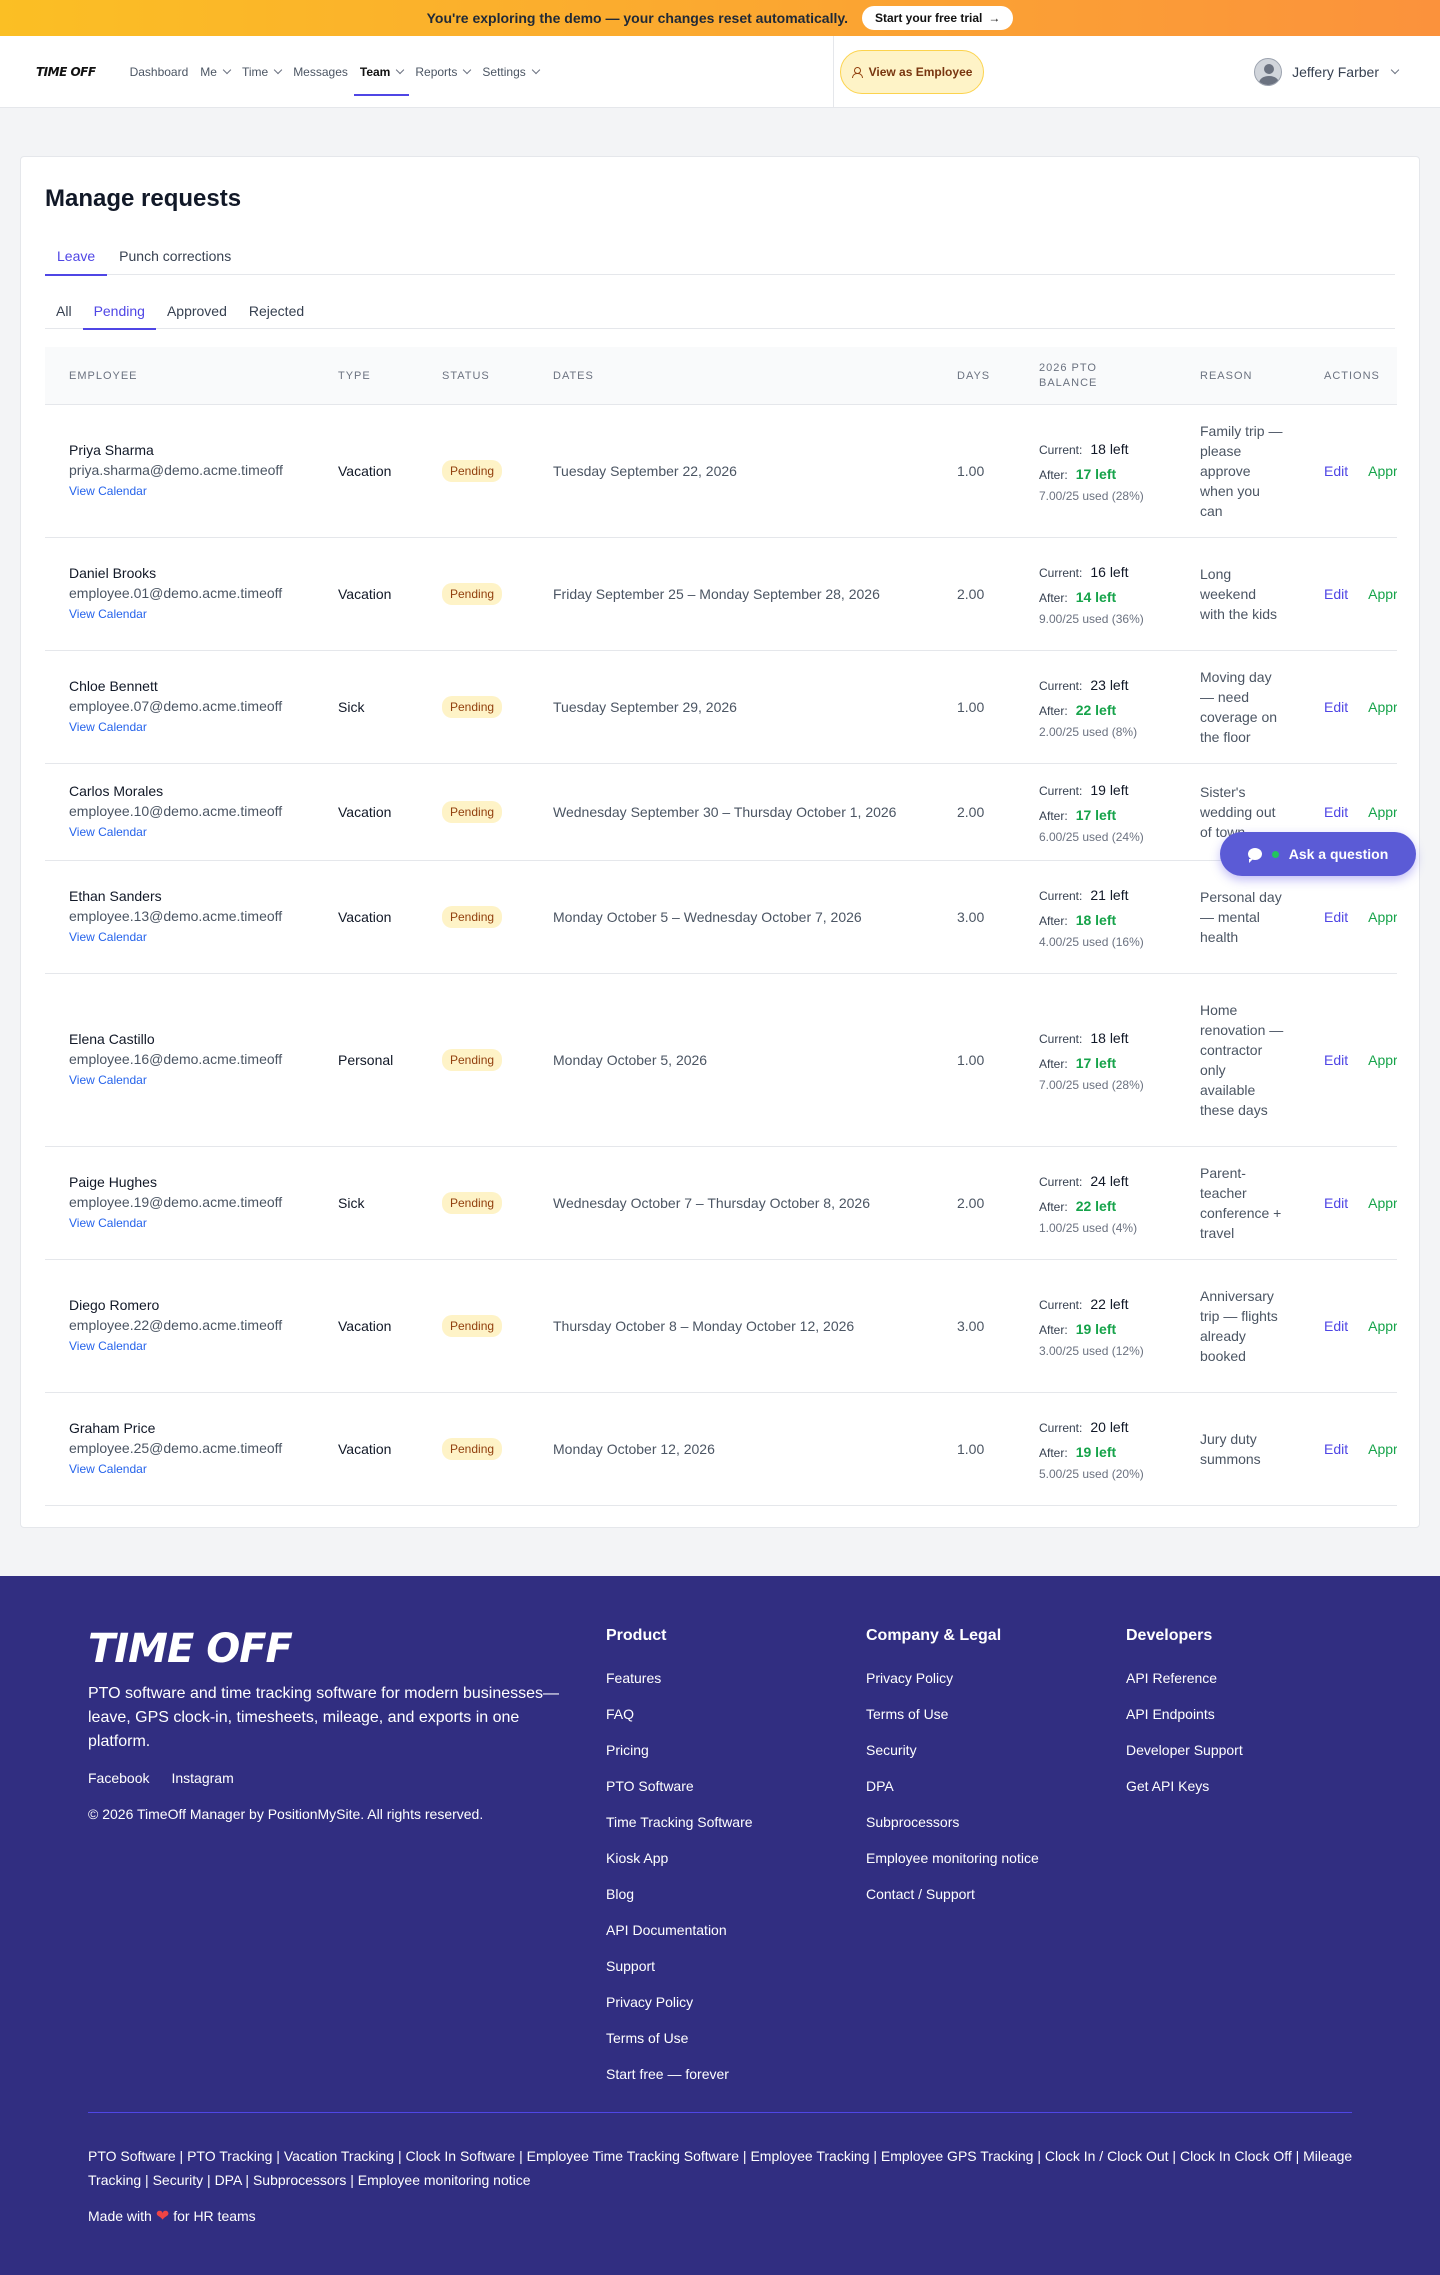  What do you see at coordinates (1053, 711) in the screenshot?
I see `after-label: After:` at bounding box center [1053, 711].